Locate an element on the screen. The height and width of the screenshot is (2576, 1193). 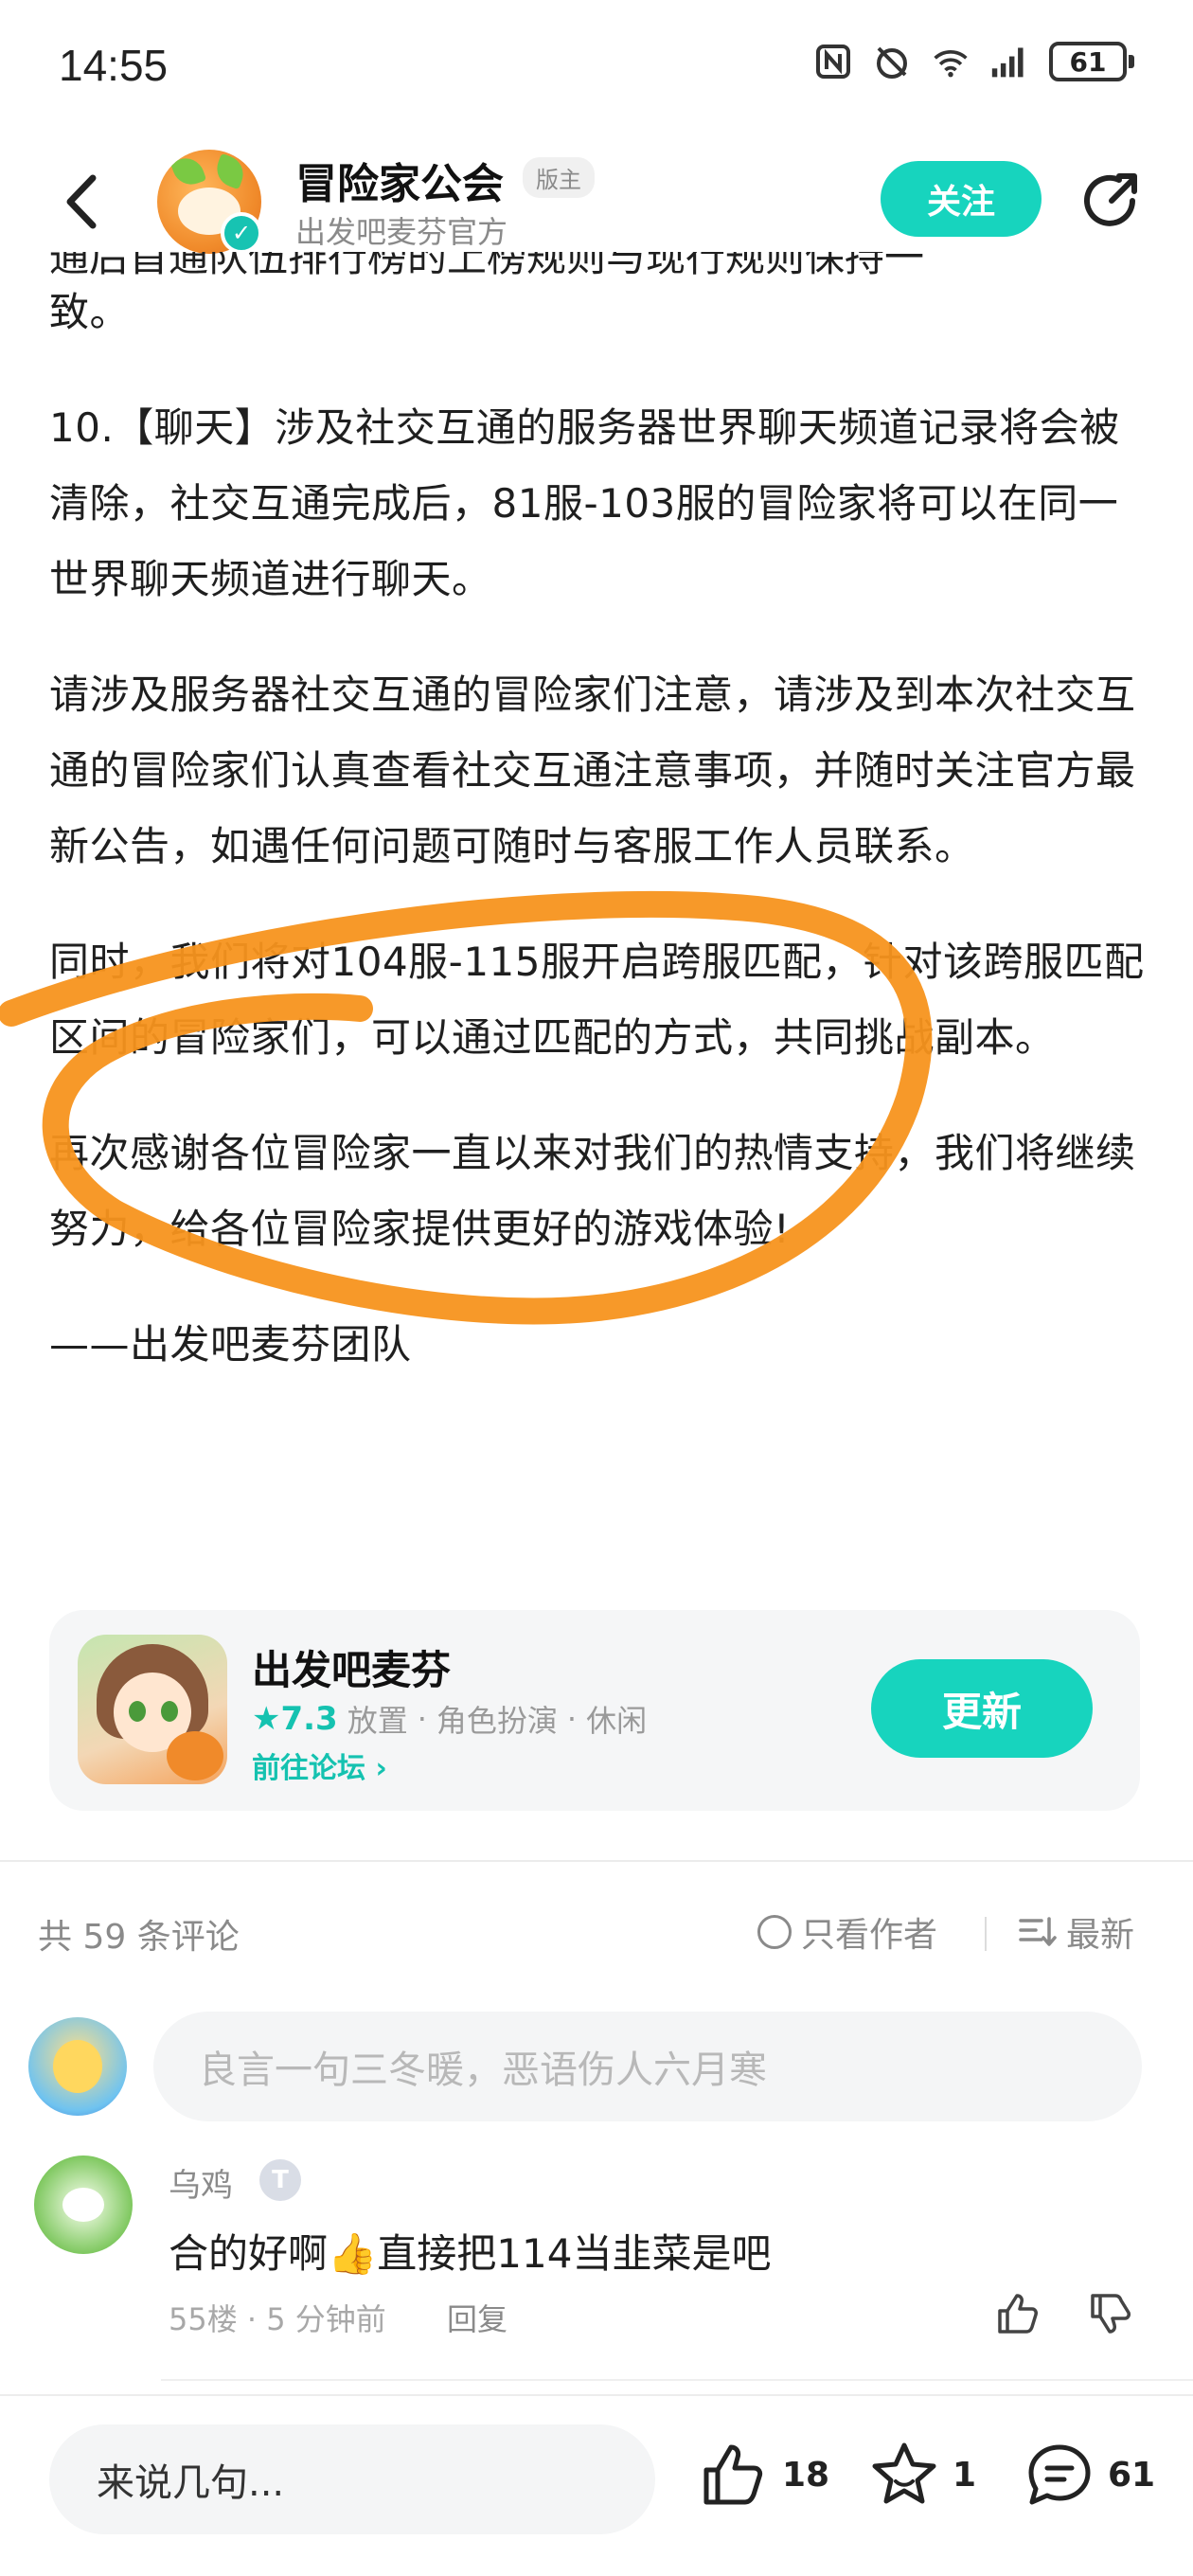
nfc-icon is located at coordinates (833, 61).